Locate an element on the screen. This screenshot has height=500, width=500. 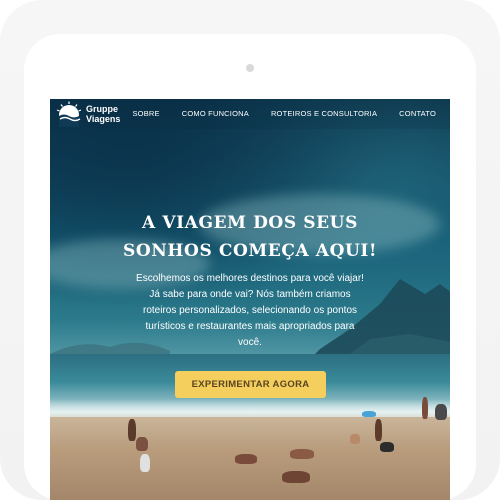
brand-name: Gruppe Viagens is located at coordinates (103, 114).